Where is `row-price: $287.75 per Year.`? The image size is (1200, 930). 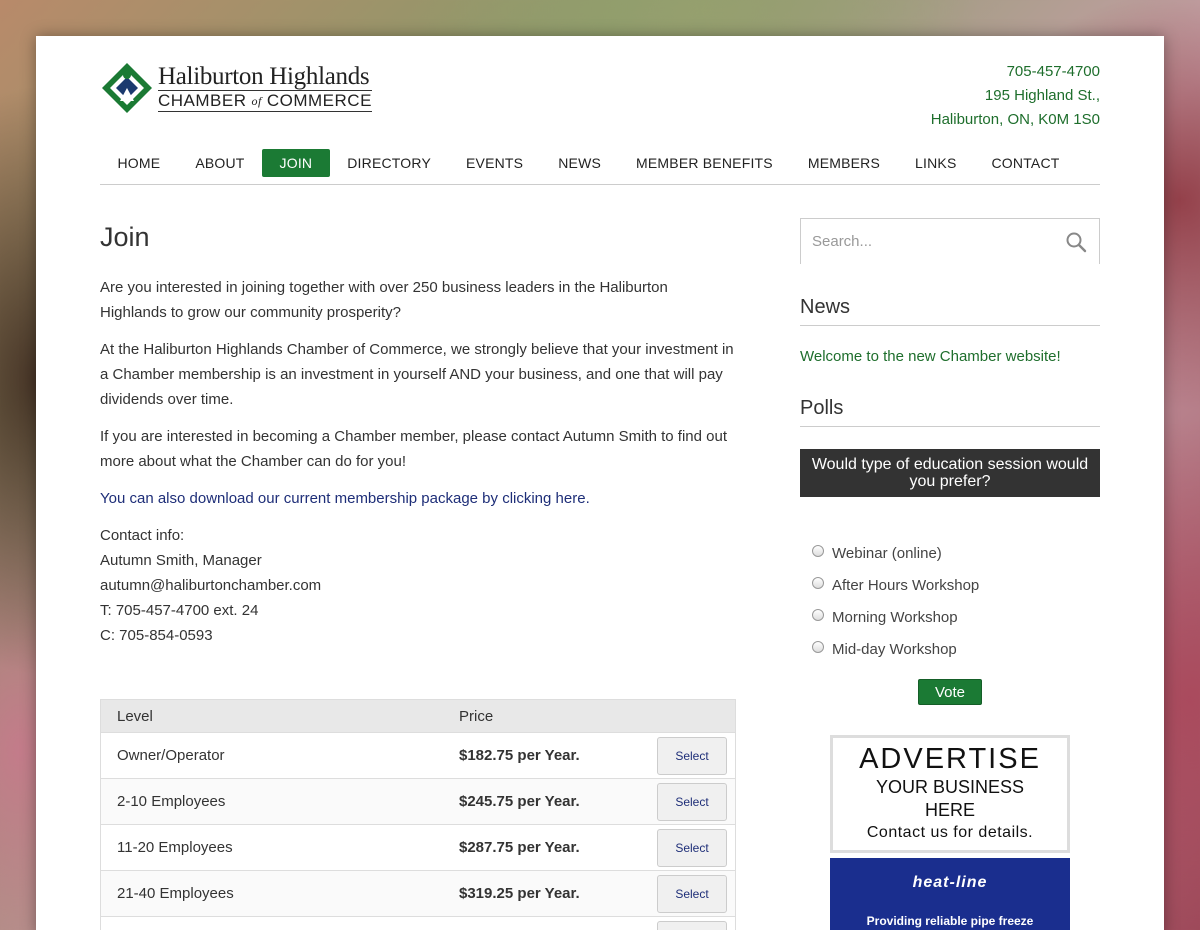 row-price: $287.75 per Year. is located at coordinates (554, 847).